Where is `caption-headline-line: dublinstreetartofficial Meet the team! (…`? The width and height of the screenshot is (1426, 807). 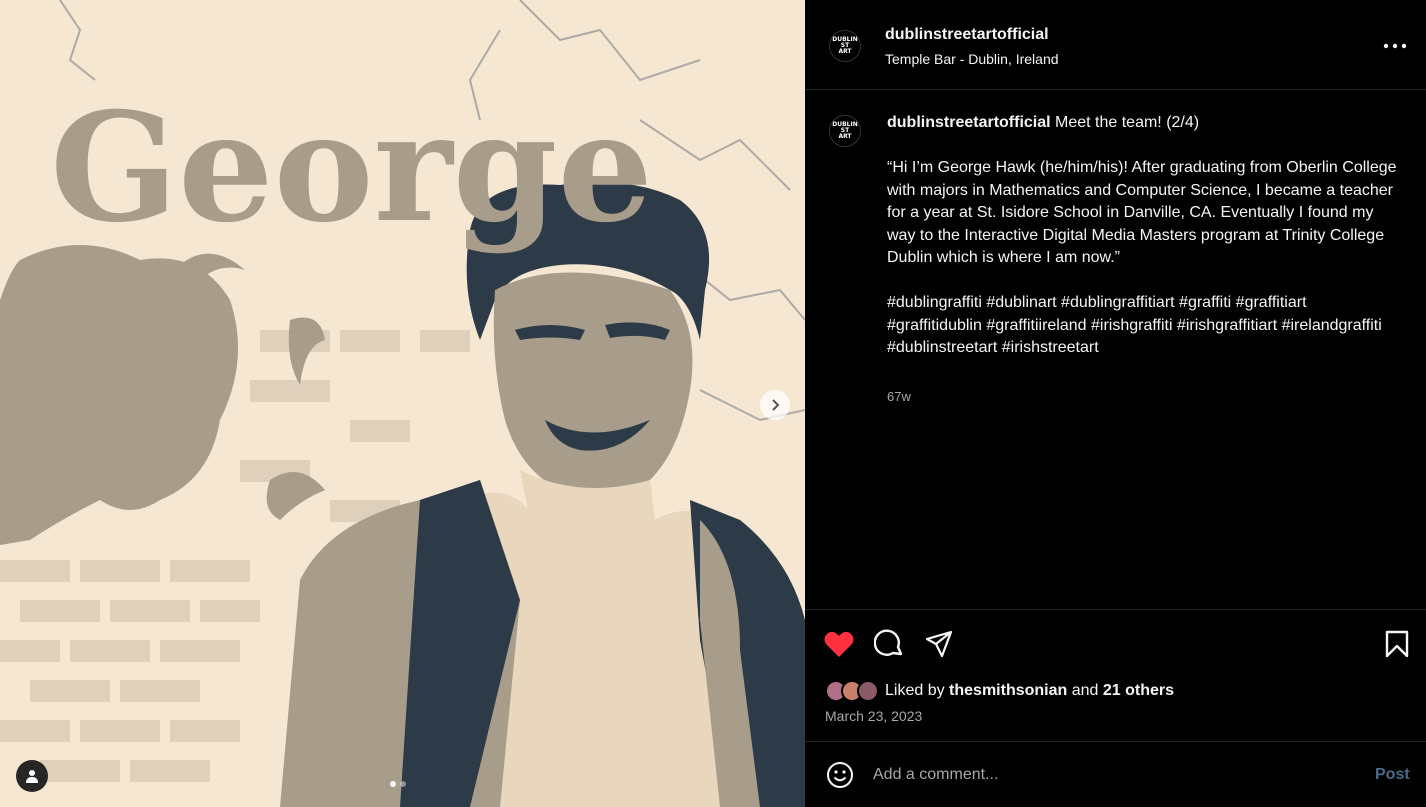
caption-headline-line: dublinstreetartofficial Meet the team! (… is located at coordinates (1142, 123).